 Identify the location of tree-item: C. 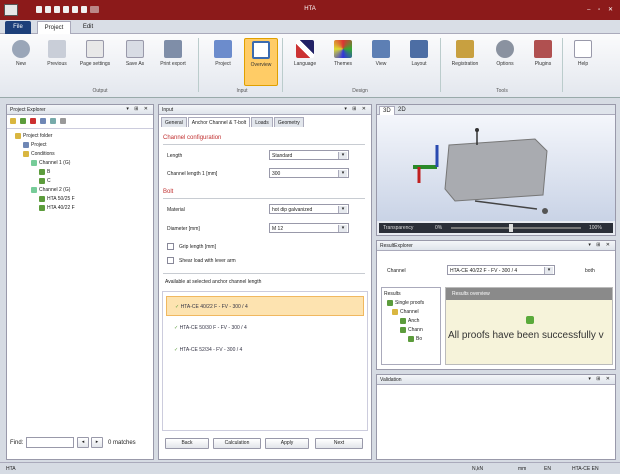
(80, 181).